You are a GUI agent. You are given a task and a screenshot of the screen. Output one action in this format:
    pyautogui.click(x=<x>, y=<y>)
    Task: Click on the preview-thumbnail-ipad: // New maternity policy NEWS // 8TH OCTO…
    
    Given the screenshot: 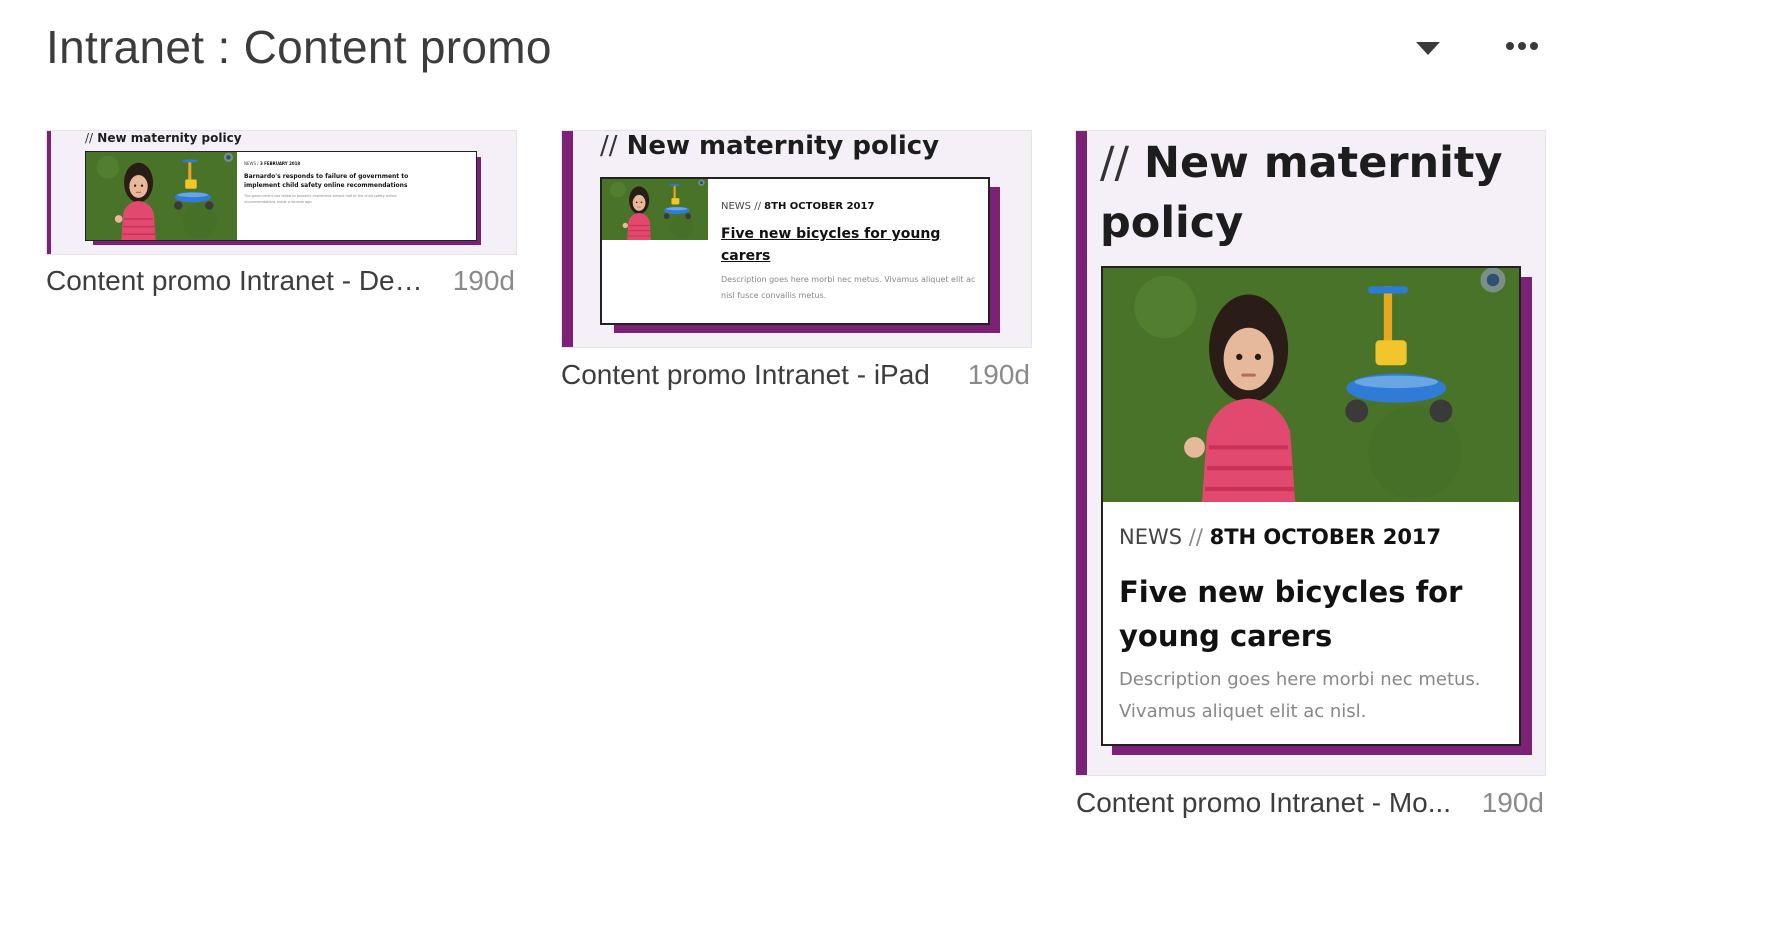 What is the action you would take?
    pyautogui.click(x=796, y=239)
    